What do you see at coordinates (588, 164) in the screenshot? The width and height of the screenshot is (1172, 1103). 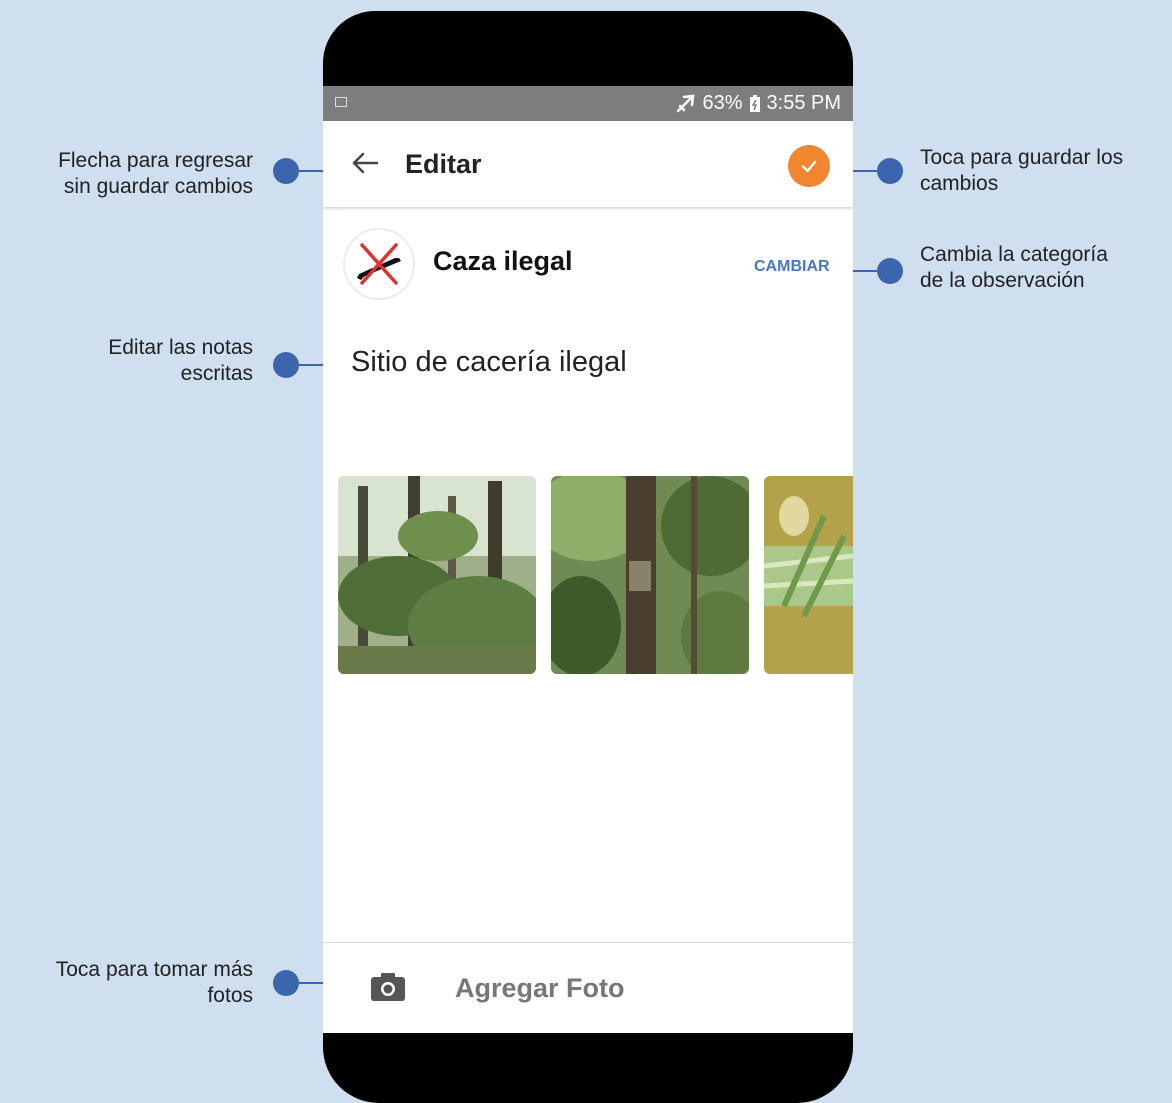 I see `app-bar: Editar` at bounding box center [588, 164].